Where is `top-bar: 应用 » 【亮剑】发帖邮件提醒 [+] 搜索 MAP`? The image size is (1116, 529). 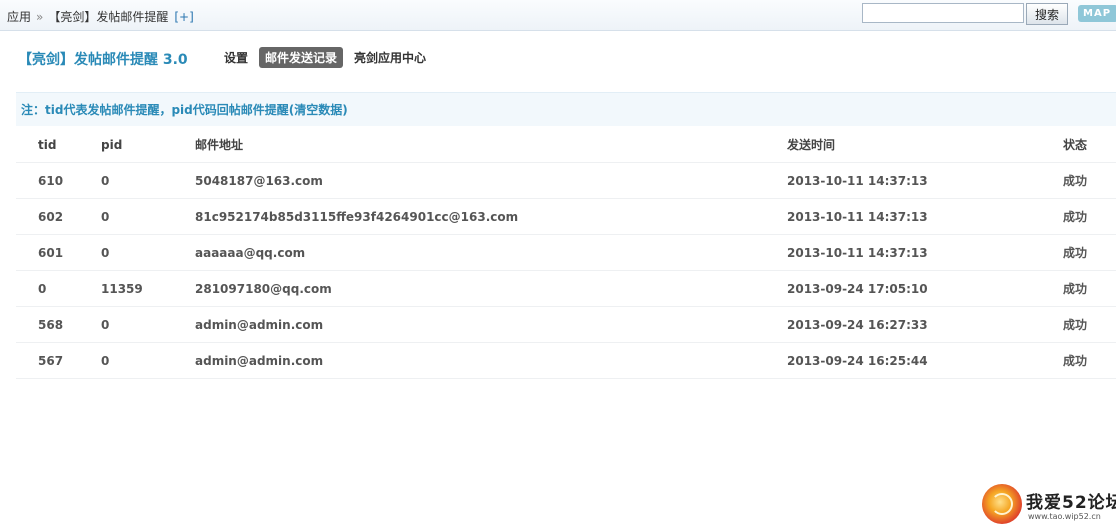
top-bar: 应用 » 【亮剑】发帖邮件提醒 [+] 搜索 MAP is located at coordinates (558, 15).